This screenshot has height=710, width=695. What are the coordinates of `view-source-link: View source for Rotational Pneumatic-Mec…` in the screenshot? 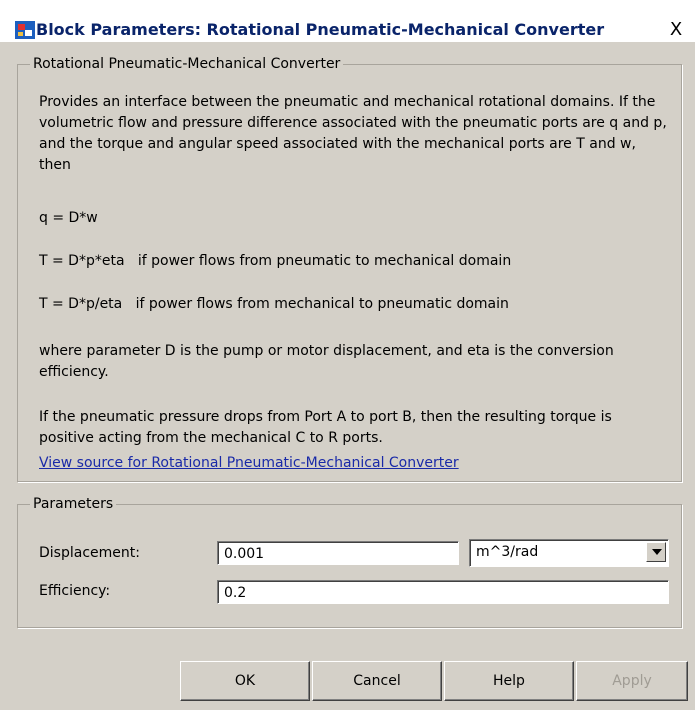 It's located at (249, 463).